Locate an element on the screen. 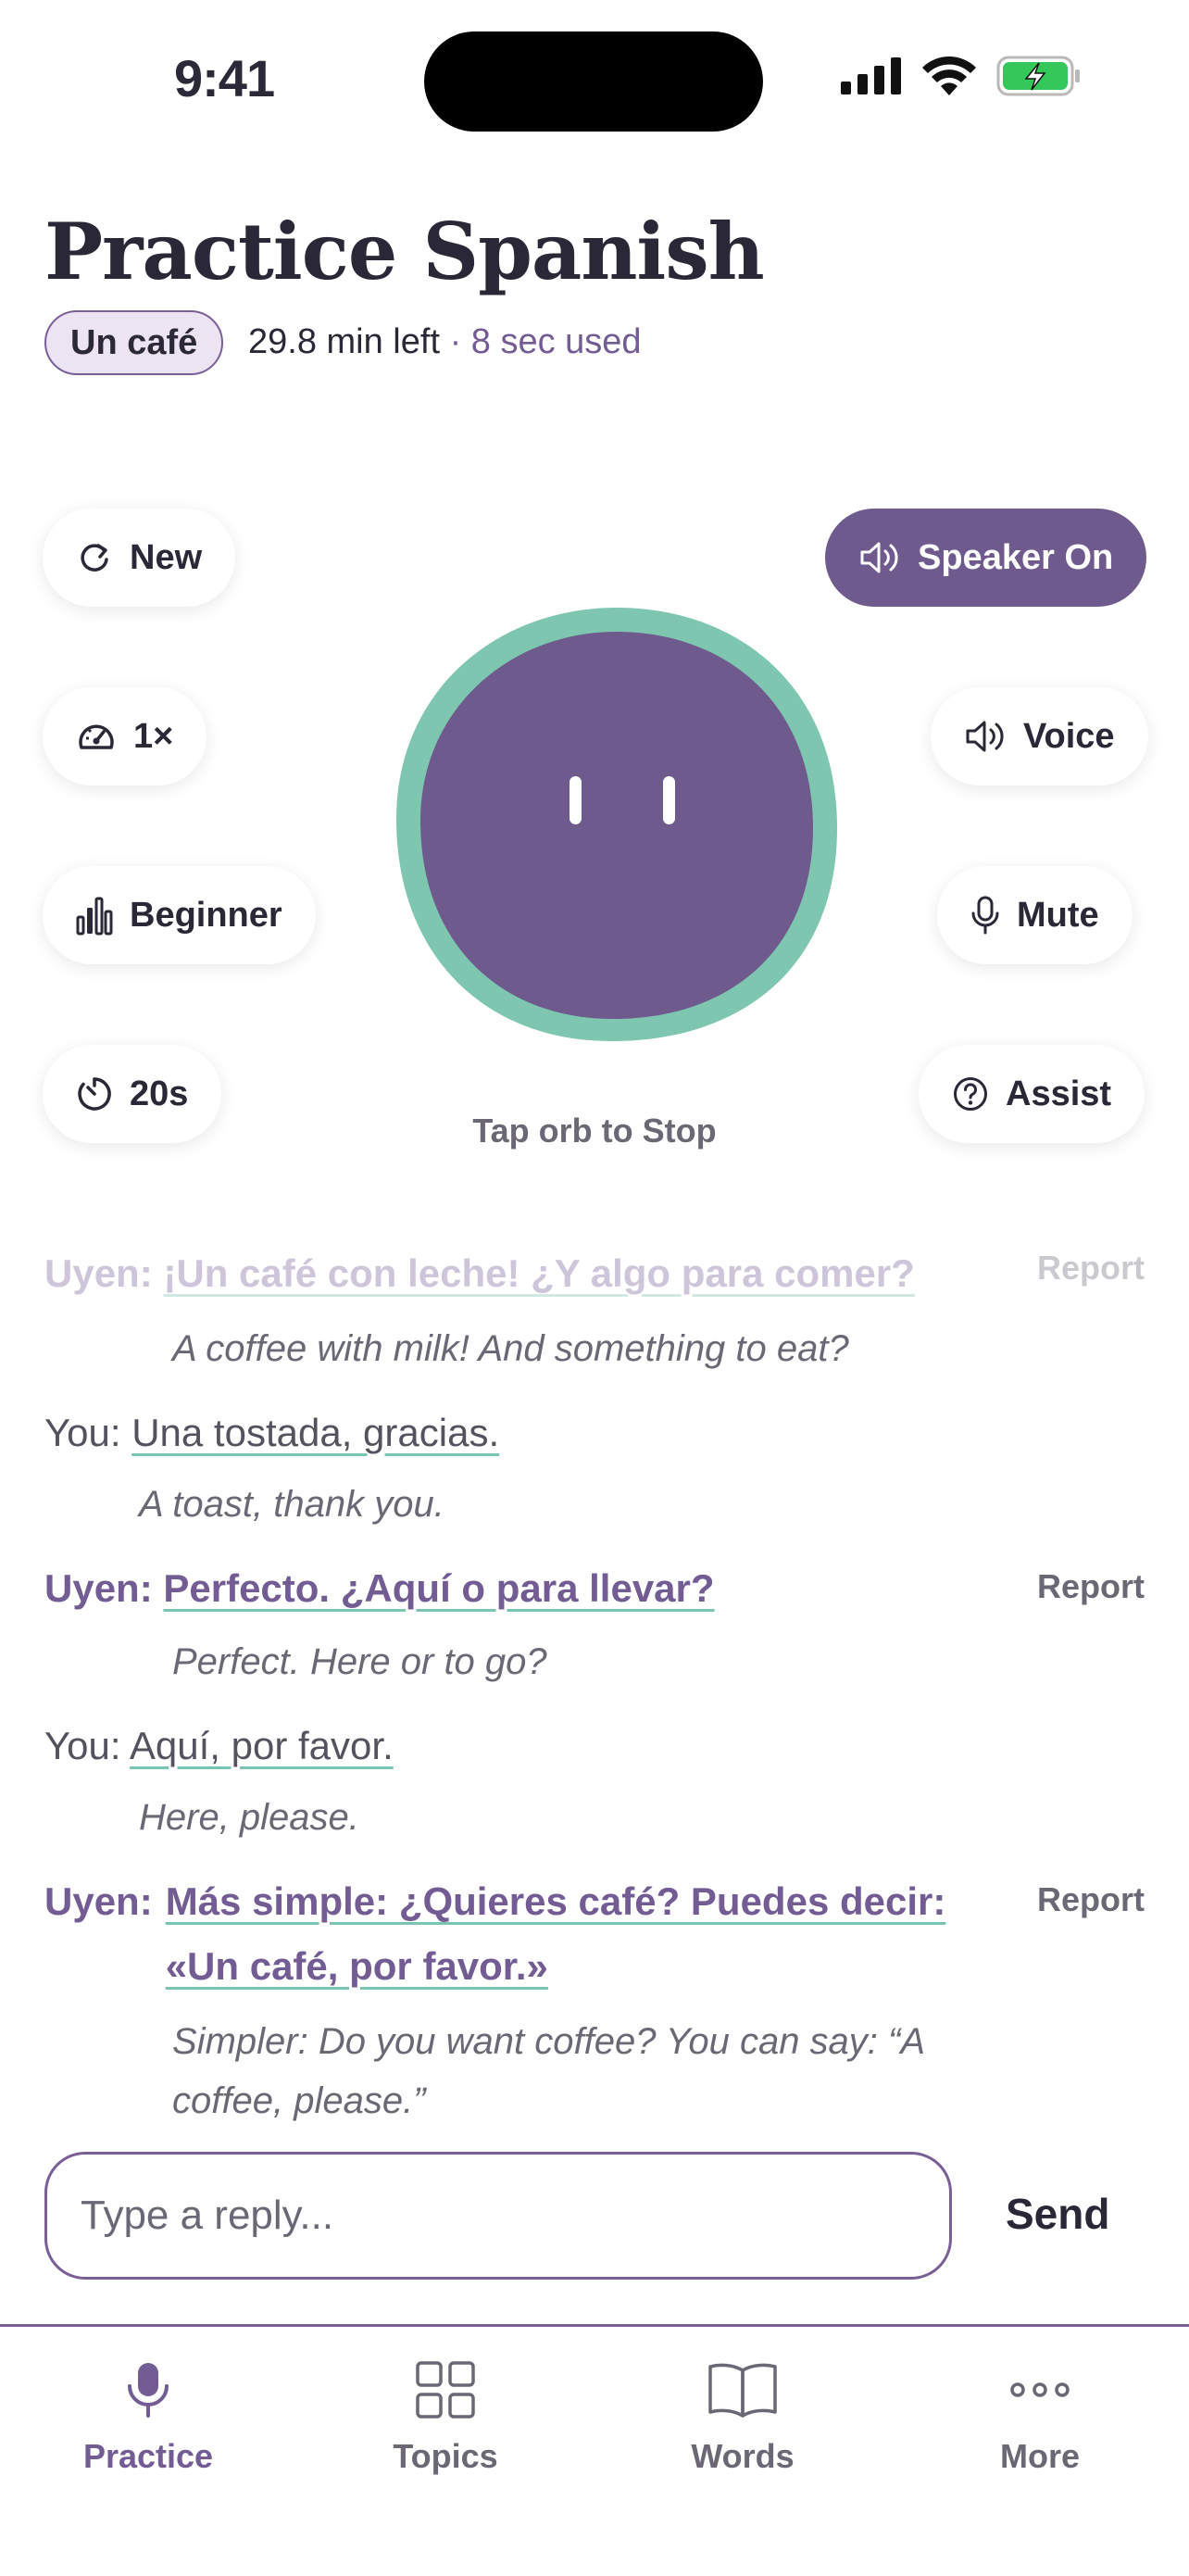 This screenshot has width=1189, height=2576. level-button: Beginner is located at coordinates (179, 915).